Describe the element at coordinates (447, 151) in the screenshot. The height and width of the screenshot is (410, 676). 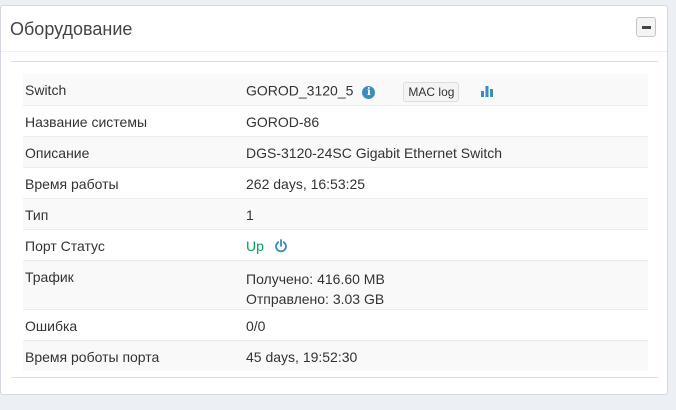
I see `row-value: DGS-3120-24SC Gigabit Ethernet Switch` at that location.